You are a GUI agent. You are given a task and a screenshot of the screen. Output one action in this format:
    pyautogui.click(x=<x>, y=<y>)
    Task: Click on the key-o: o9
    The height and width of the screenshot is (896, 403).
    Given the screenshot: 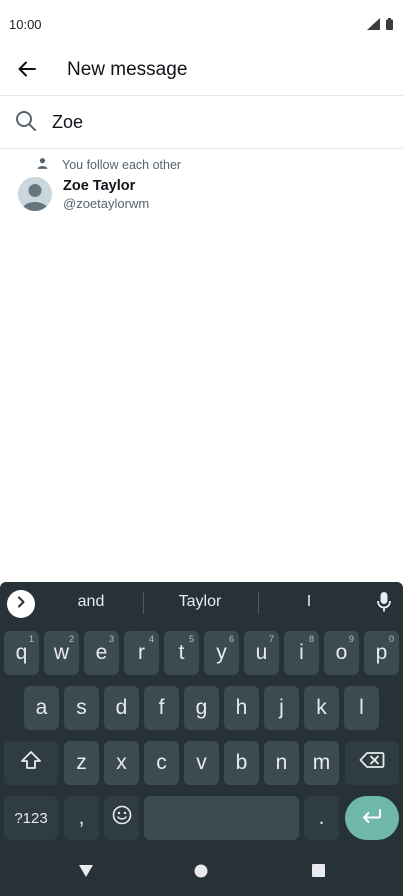 What is the action you would take?
    pyautogui.click(x=341, y=653)
    